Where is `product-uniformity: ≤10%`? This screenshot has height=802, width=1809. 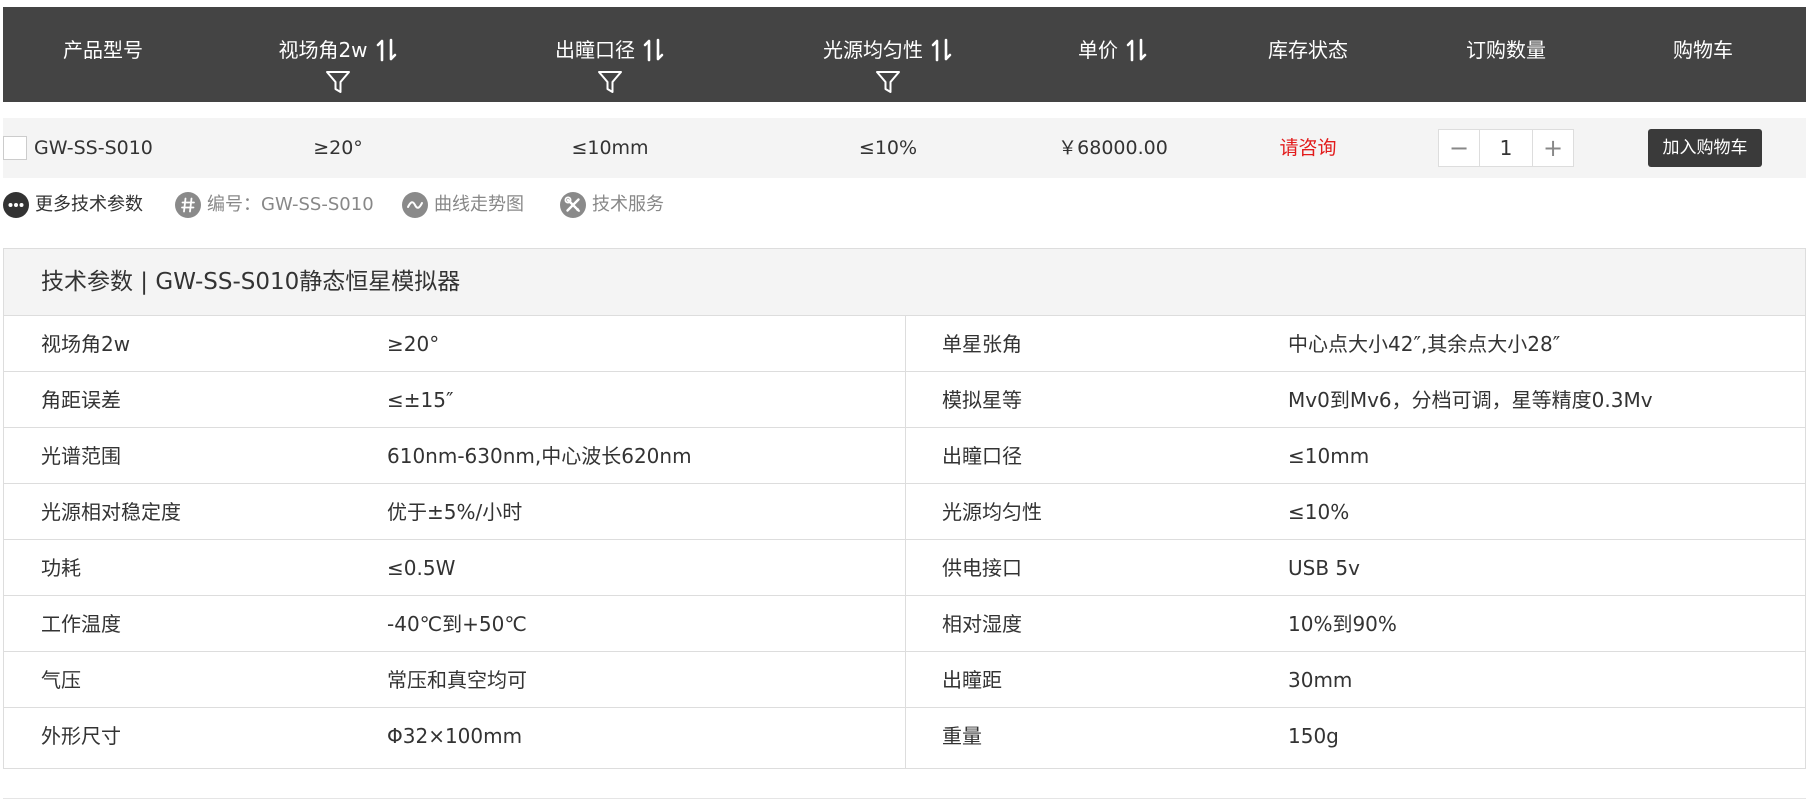
product-uniformity: ≤10% is located at coordinates (888, 148).